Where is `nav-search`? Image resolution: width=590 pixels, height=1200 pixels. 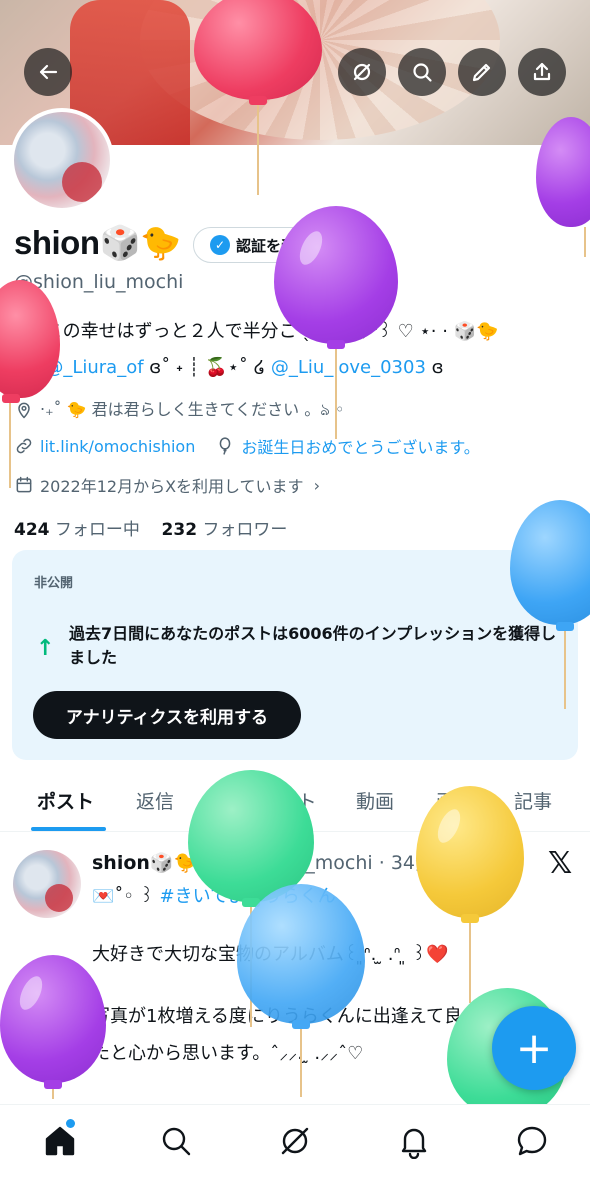
nav-search is located at coordinates (176, 1141).